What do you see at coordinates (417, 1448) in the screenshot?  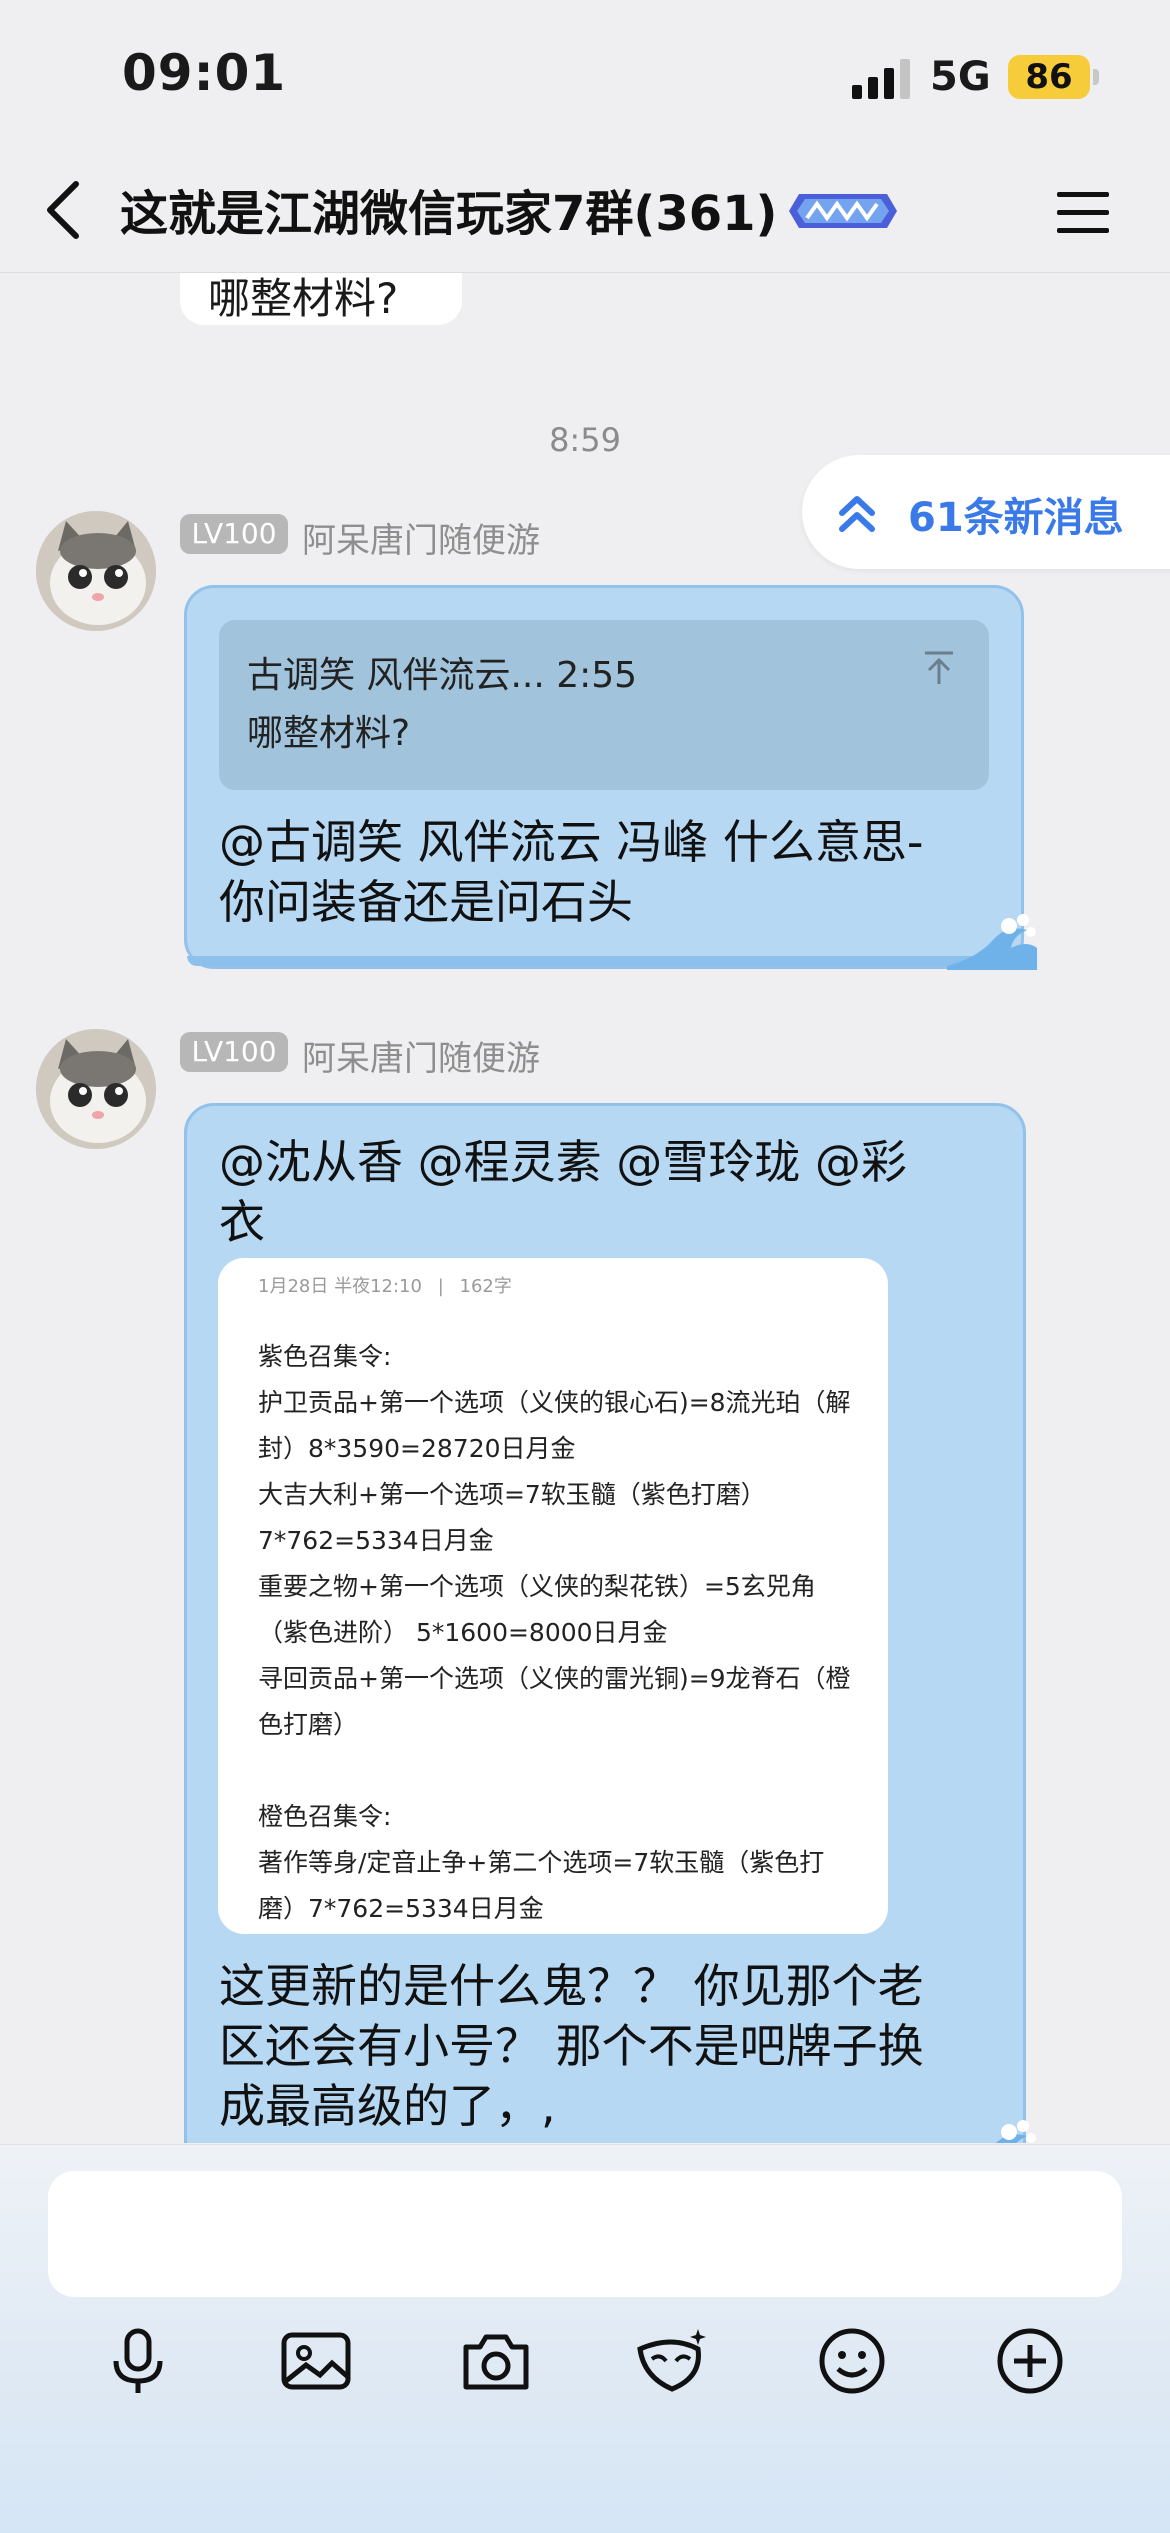 I see `card-line: 封）8*3590=28720日月金` at bounding box center [417, 1448].